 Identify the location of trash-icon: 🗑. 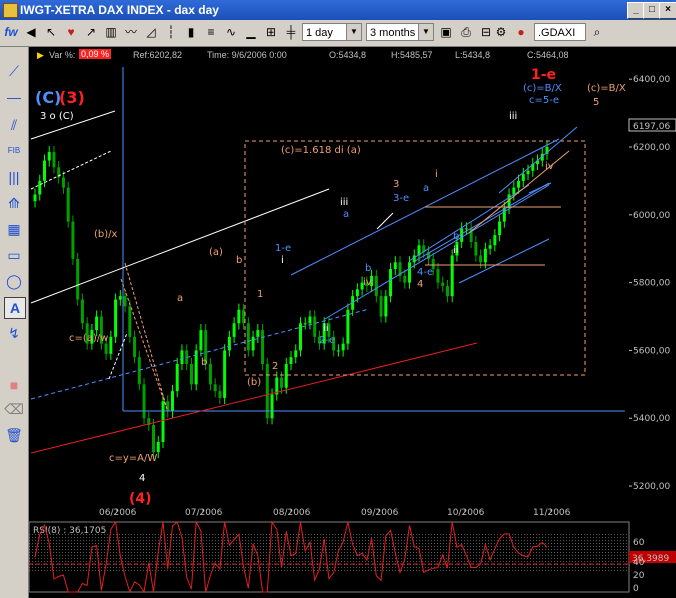
(14, 435).